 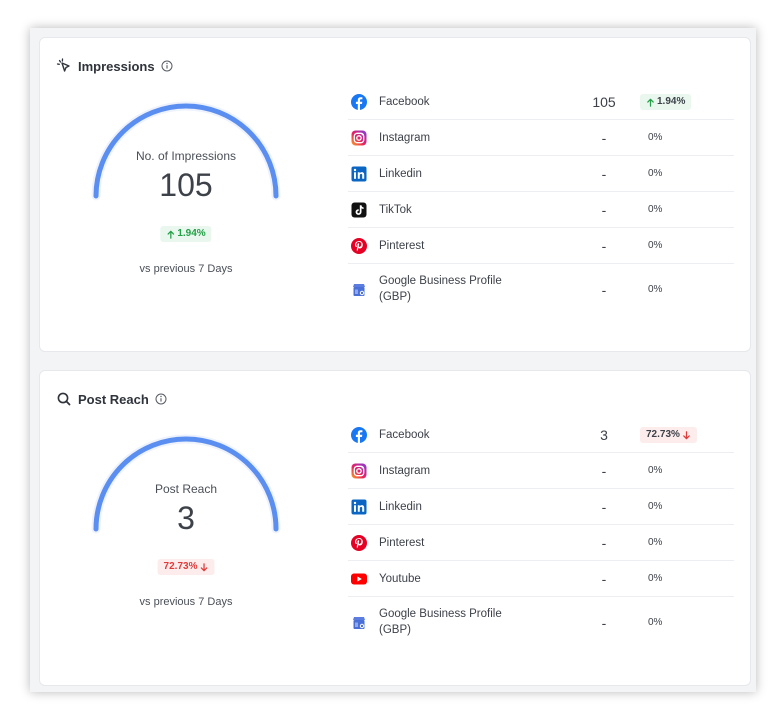 I want to click on platform-row-facebook: Facebook 3 72.73%, so click(x=541, y=435).